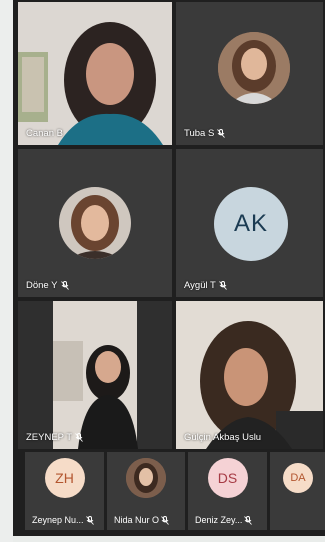 Image resolution: width=325 pixels, height=542 pixels. I want to click on video-feed-canan, so click(95, 73).